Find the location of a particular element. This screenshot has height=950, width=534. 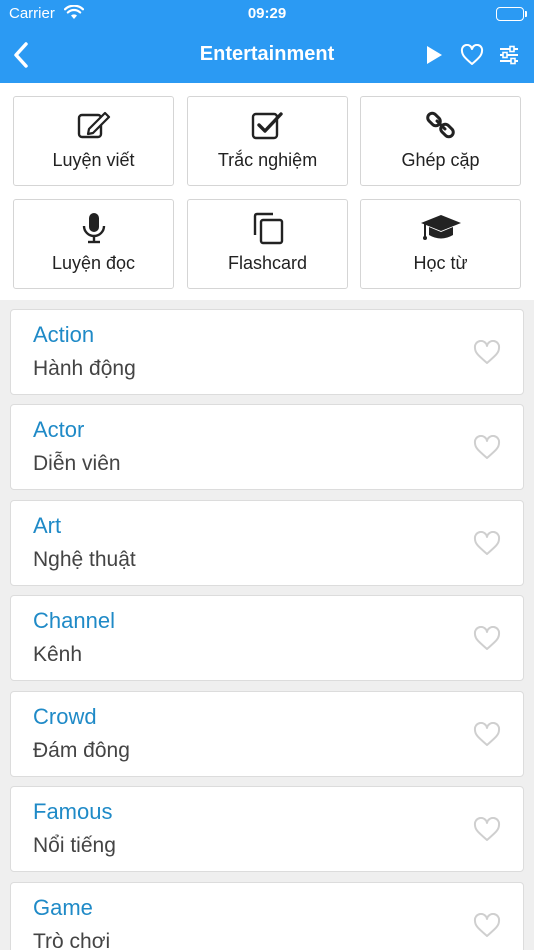

word-english: Crowd is located at coordinates (65, 716).